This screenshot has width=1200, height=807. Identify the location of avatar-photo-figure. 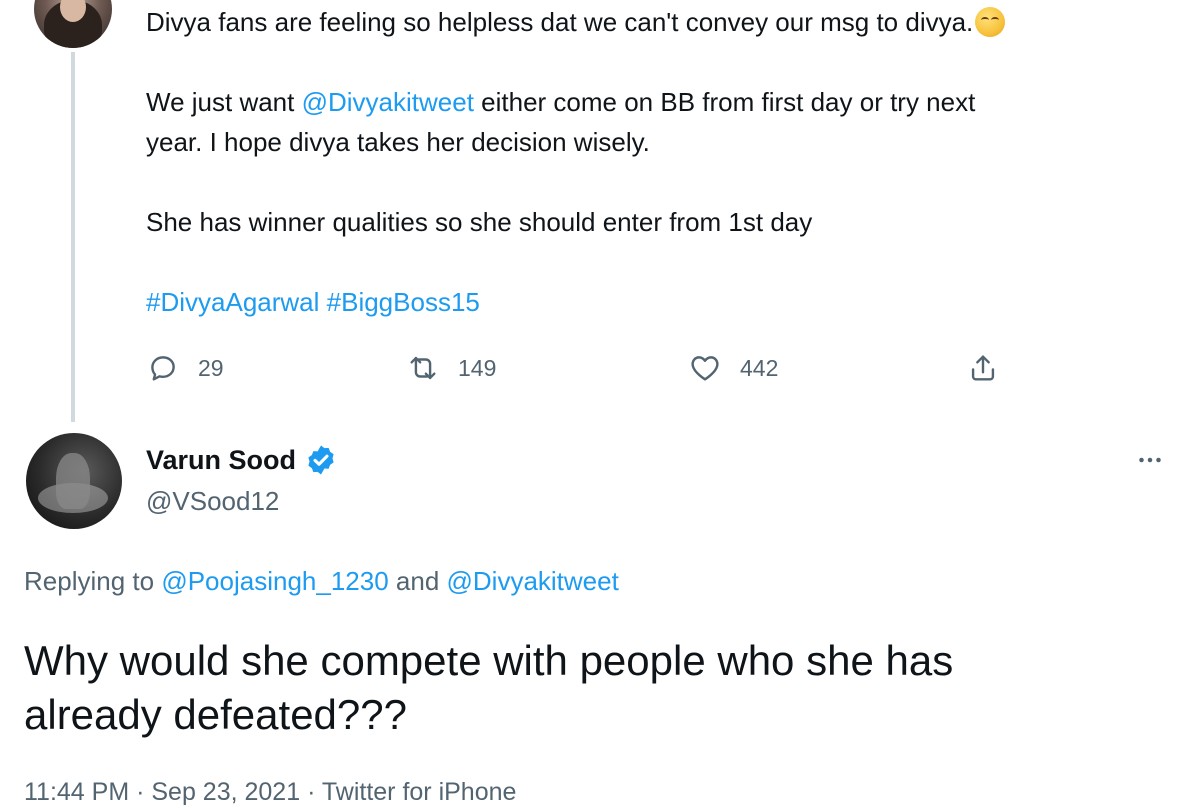
(73, 481).